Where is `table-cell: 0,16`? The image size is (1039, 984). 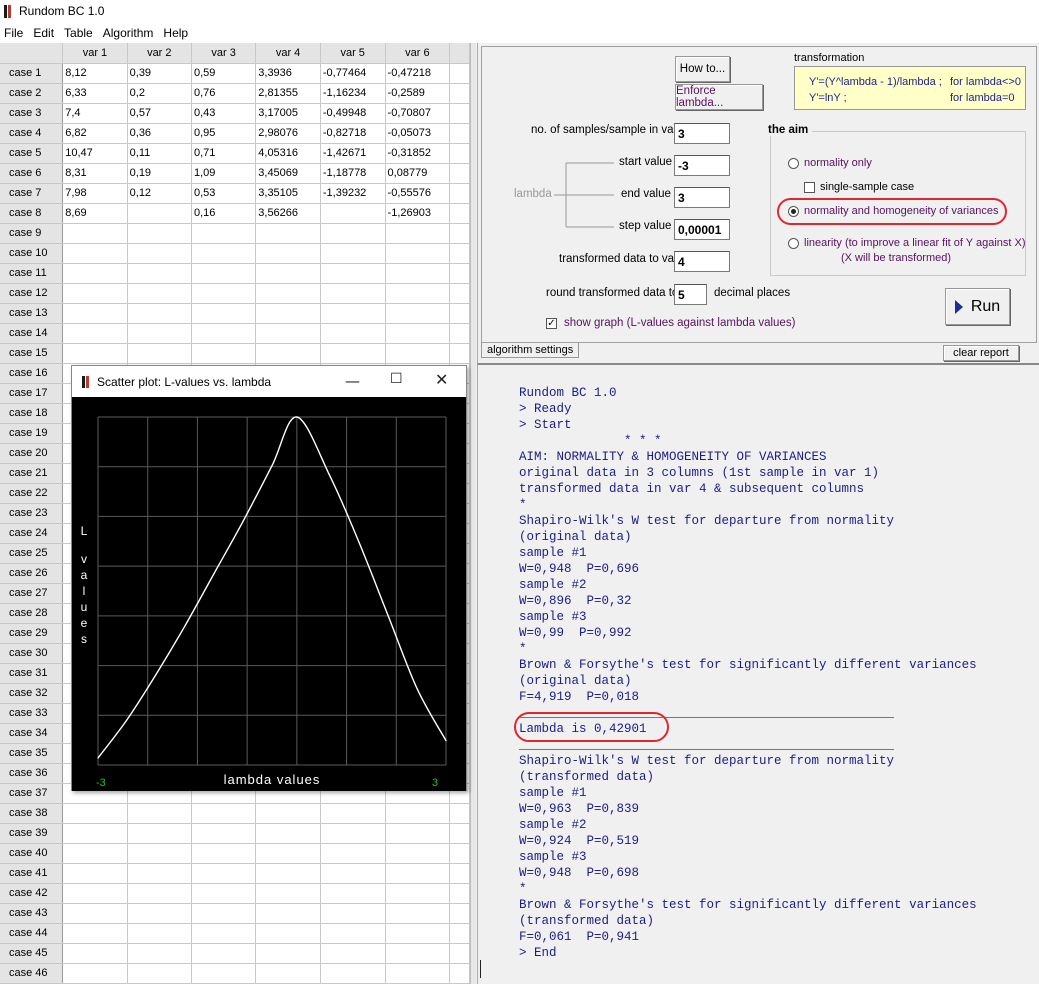
table-cell: 0,16 is located at coordinates (224, 213).